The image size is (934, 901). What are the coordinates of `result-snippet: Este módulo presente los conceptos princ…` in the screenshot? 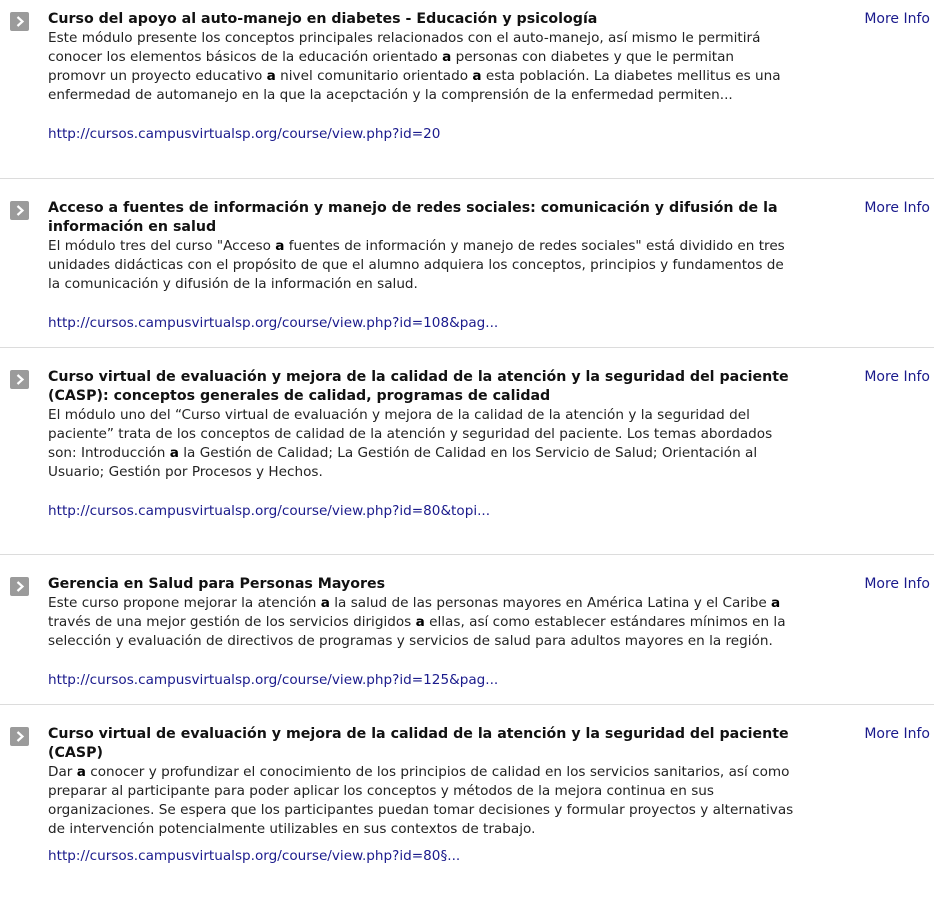 It's located at (414, 66).